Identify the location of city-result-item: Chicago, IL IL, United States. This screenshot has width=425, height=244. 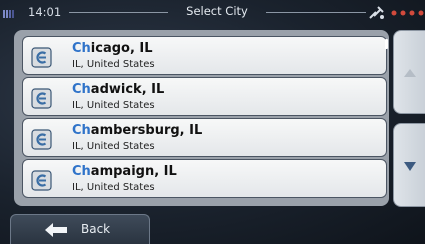
(204, 55).